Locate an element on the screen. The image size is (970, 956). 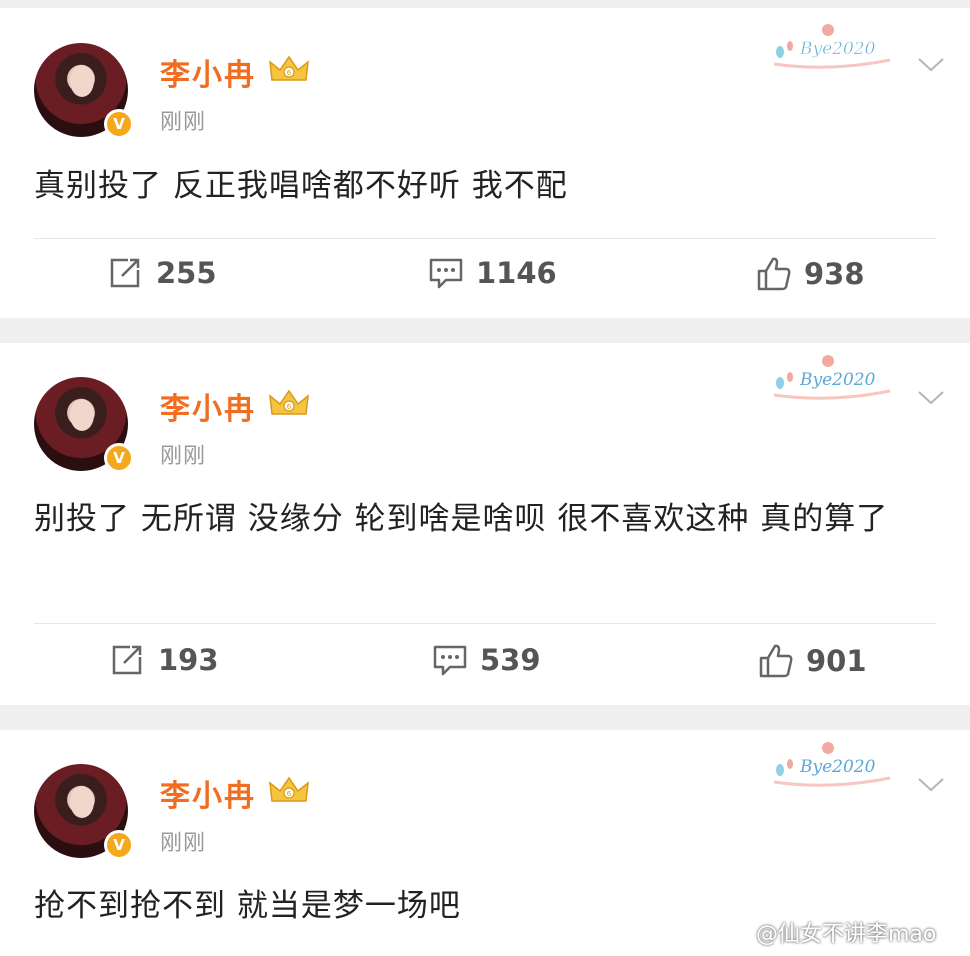
watermark: @仙女不讲李mao is located at coordinates (828, 932).